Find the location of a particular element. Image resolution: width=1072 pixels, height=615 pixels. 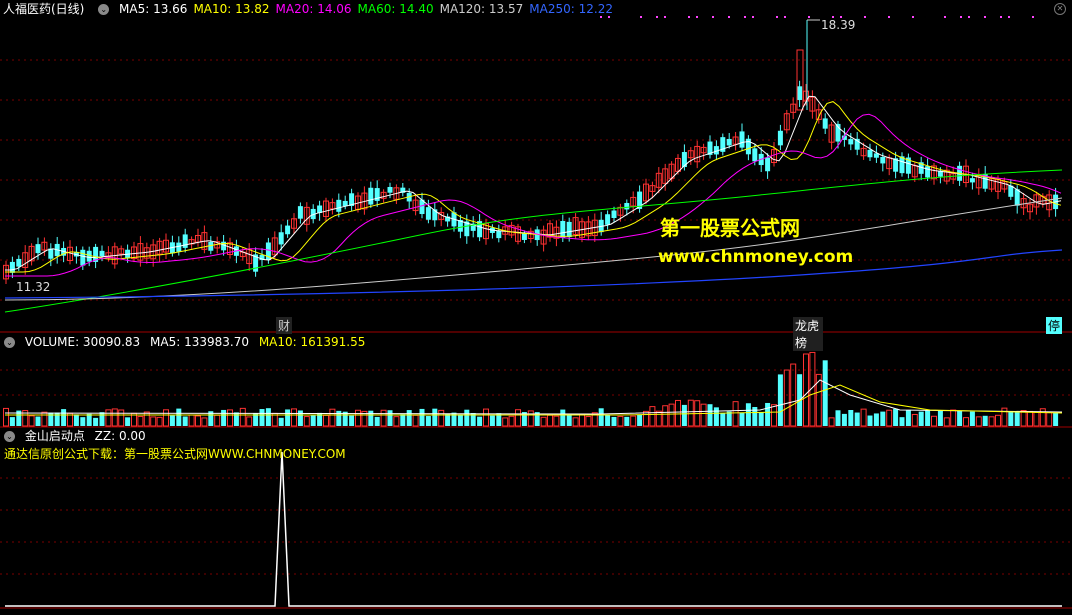

close-icon: ✕ is located at coordinates (1060, 9).